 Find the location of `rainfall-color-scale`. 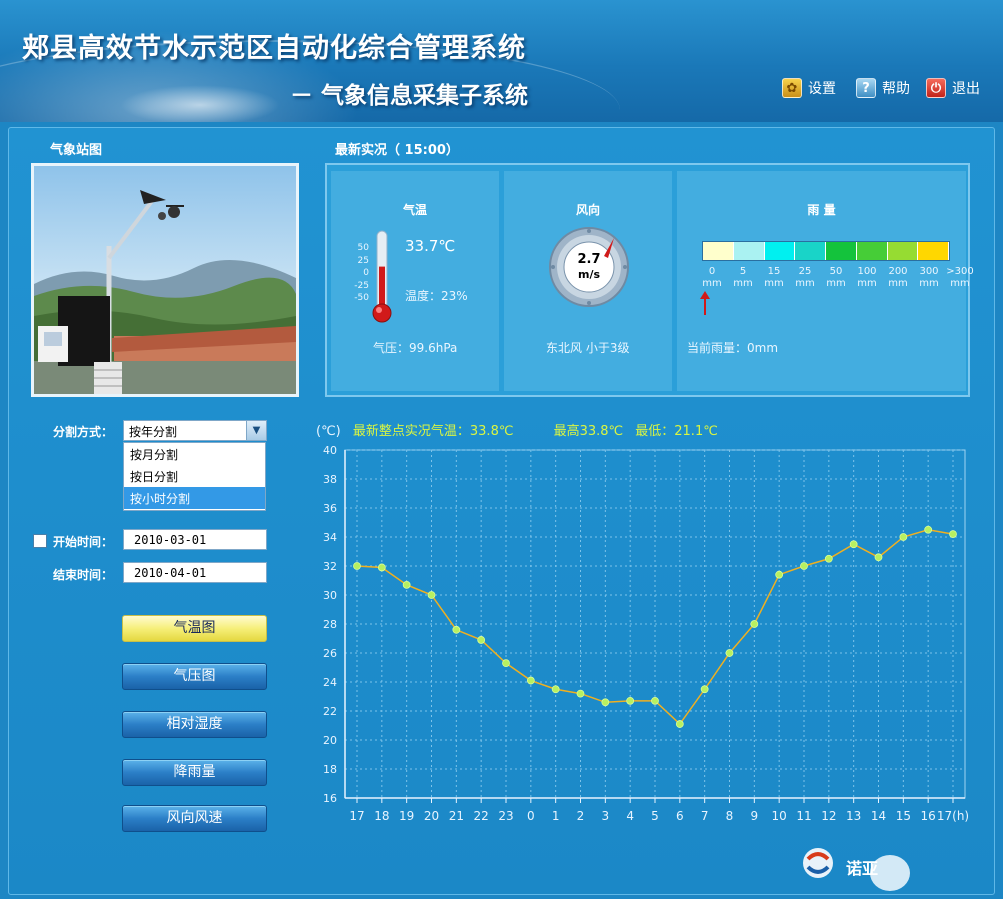

rainfall-color-scale is located at coordinates (826, 251).